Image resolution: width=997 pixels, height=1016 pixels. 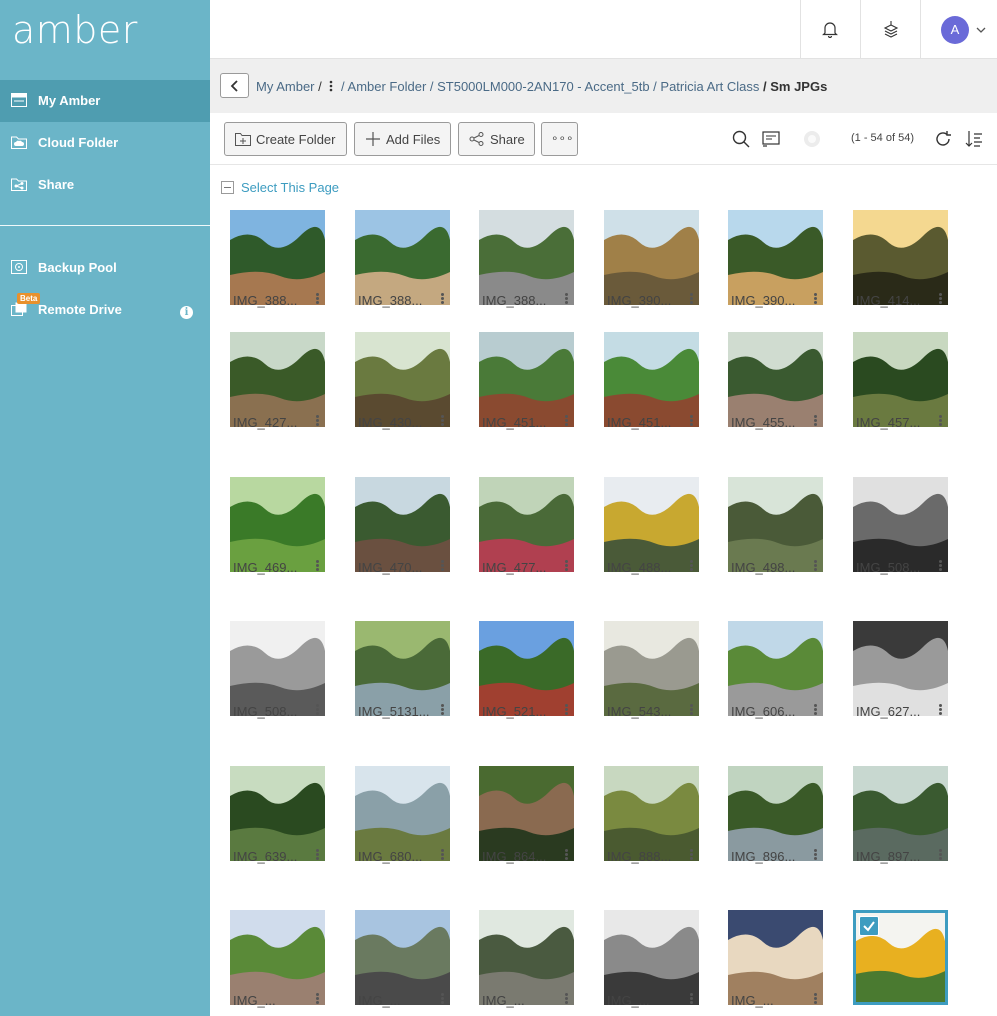 I want to click on sidebar-item-share: Share, so click(x=105, y=185).